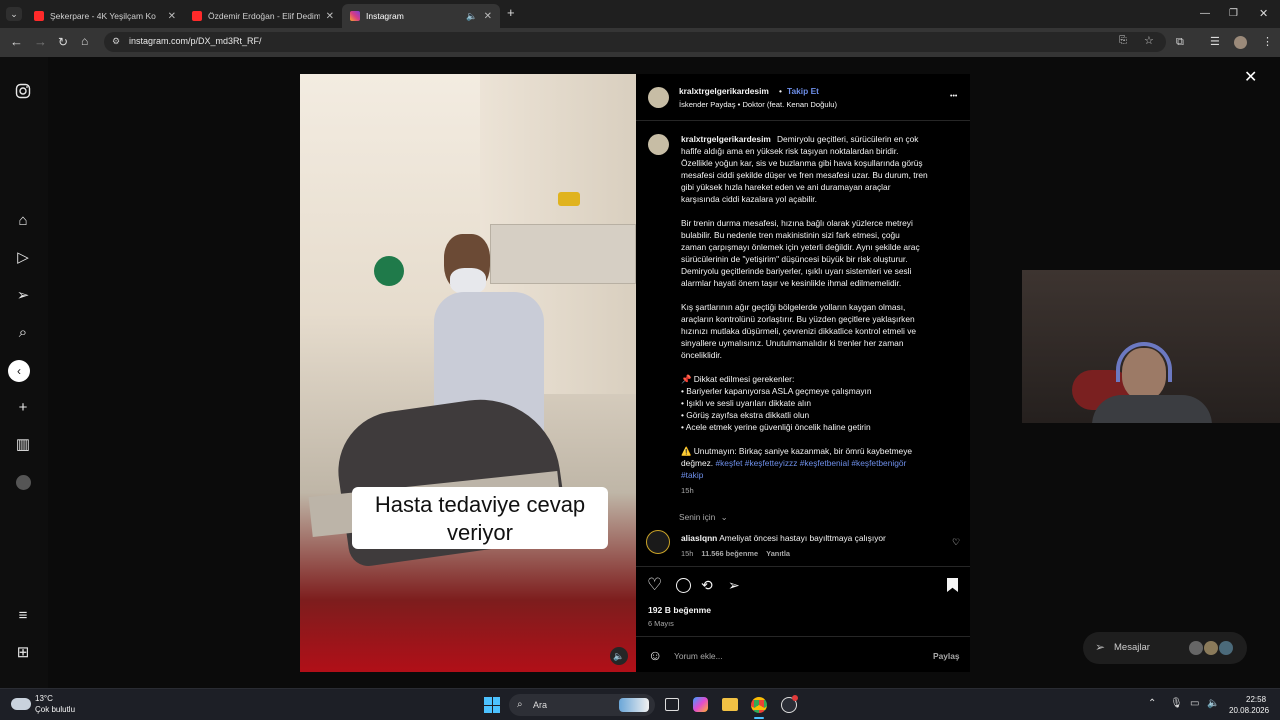  I want to click on save-bookmark-icon, so click(952, 585).